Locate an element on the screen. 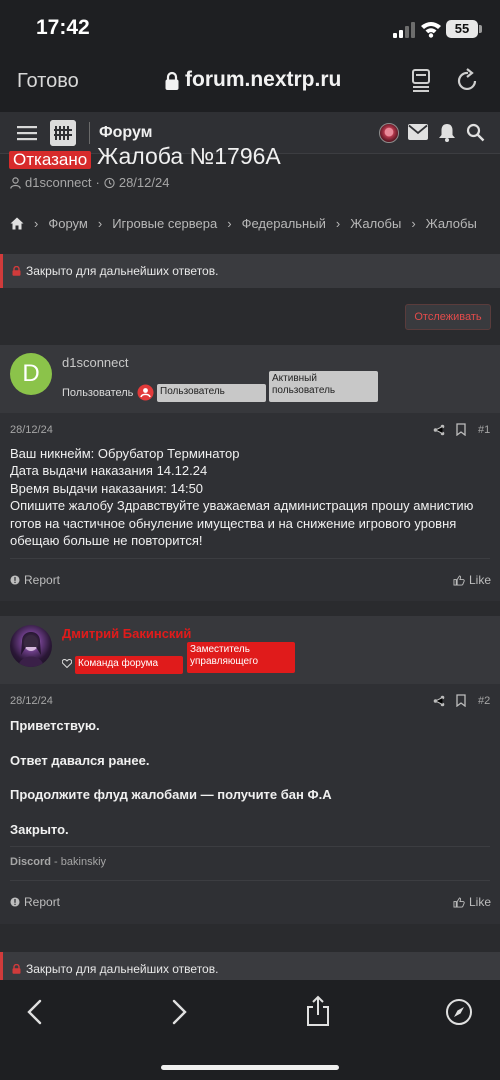  compass-icon is located at coordinates (459, 1012).